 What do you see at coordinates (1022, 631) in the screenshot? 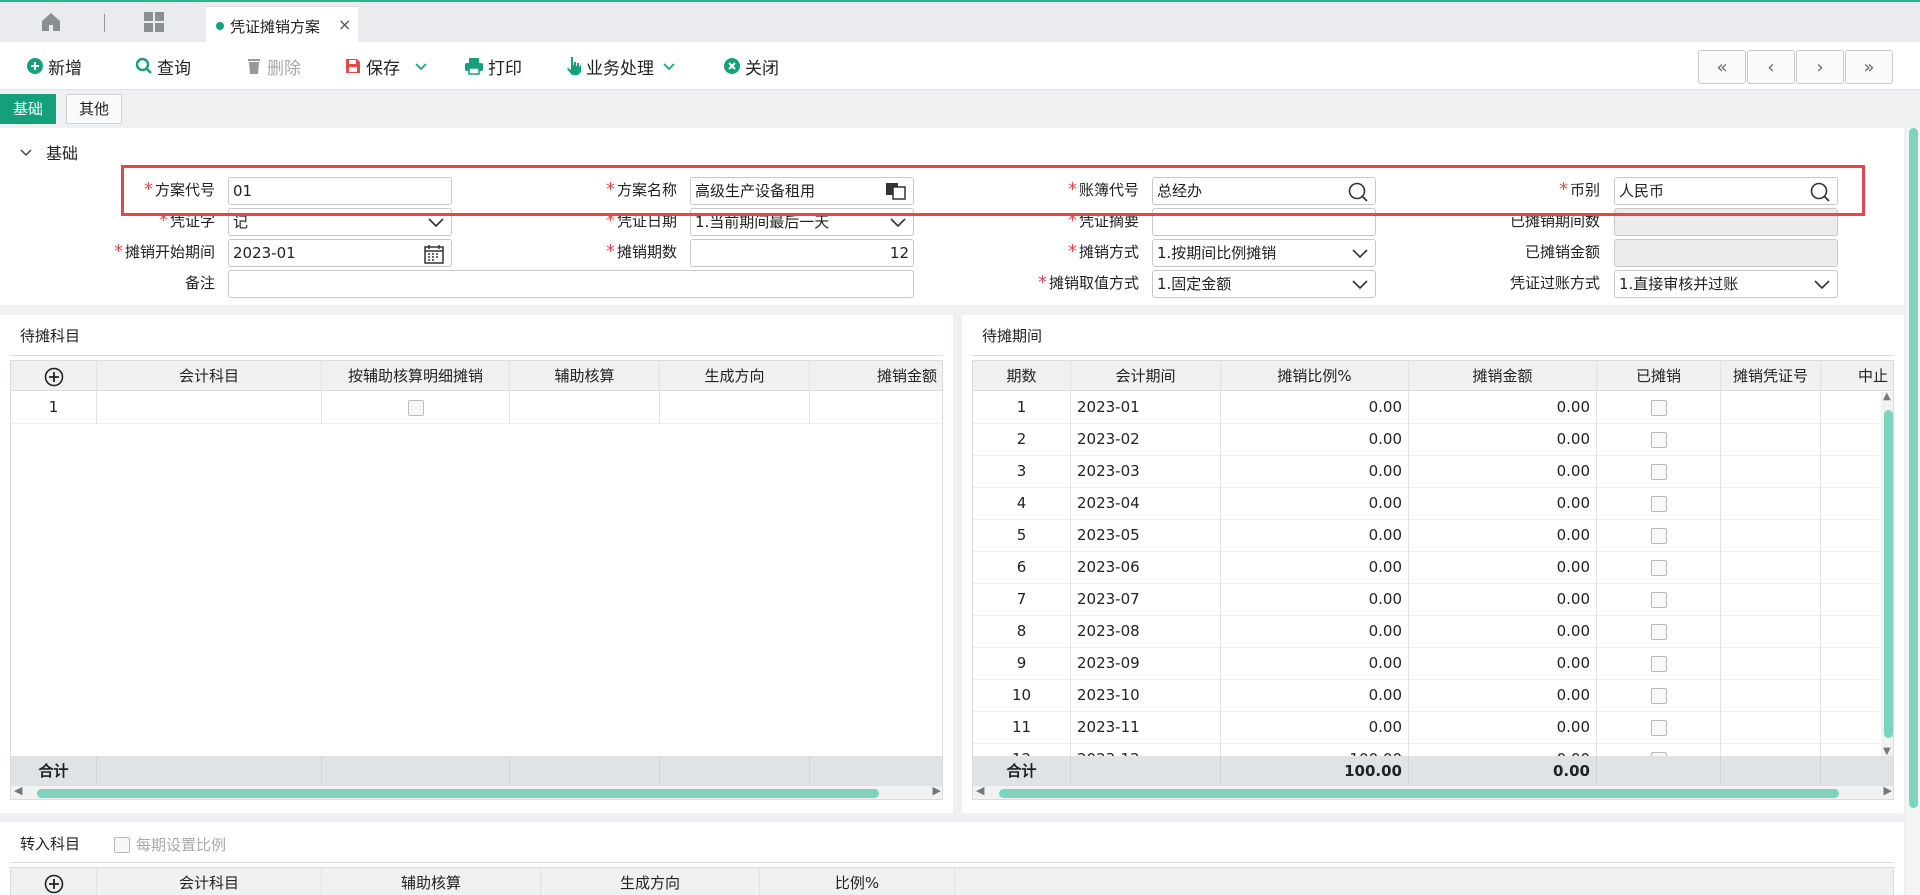
I see `period-no-cell: 8` at bounding box center [1022, 631].